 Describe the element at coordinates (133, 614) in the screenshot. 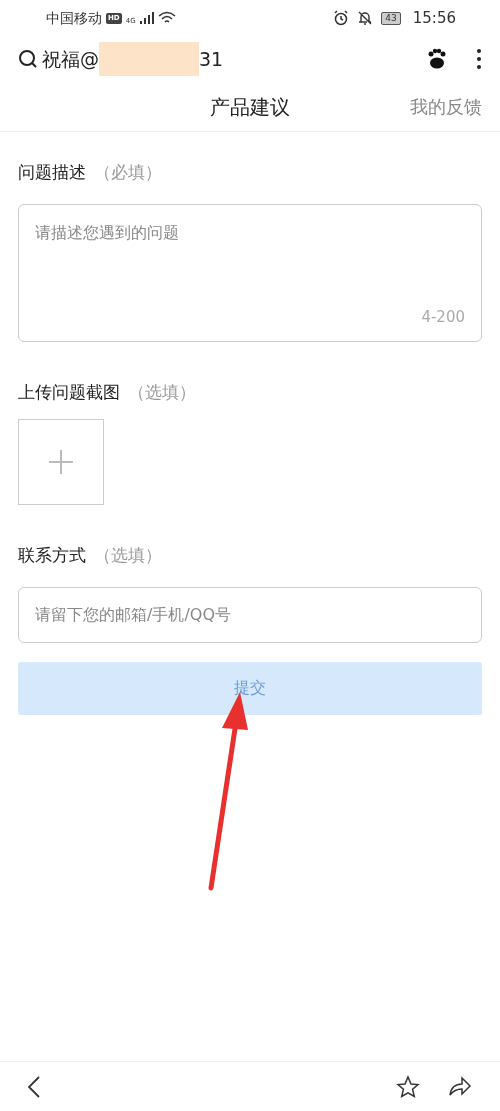

I see `contact-placeholder: 请留下您的邮箱/手机/QQ号` at that location.